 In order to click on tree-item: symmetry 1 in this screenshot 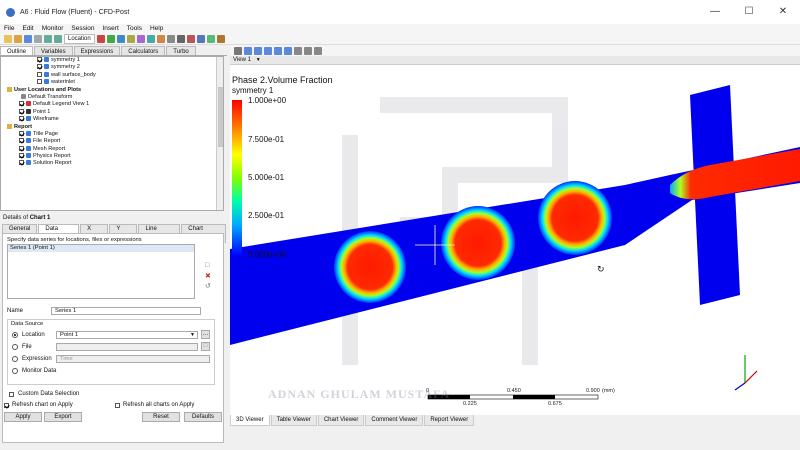, I will do `click(112, 60)`.